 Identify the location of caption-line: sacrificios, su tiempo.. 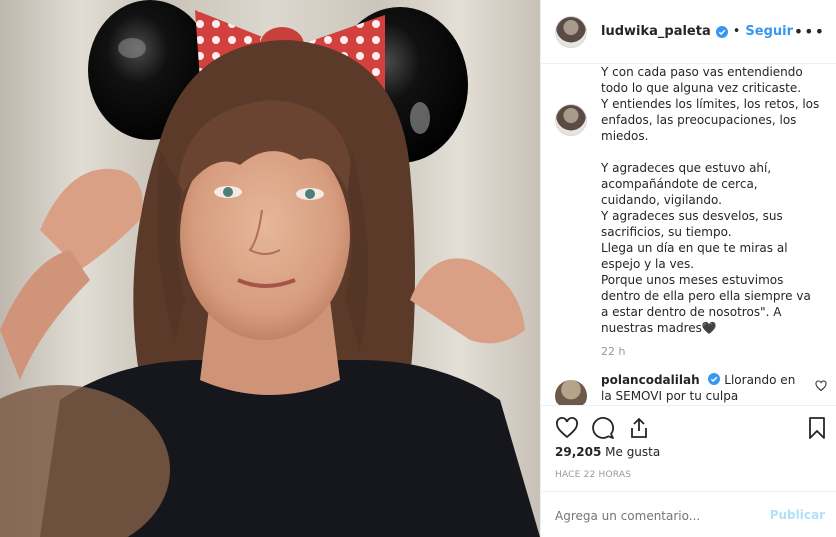
(666, 232).